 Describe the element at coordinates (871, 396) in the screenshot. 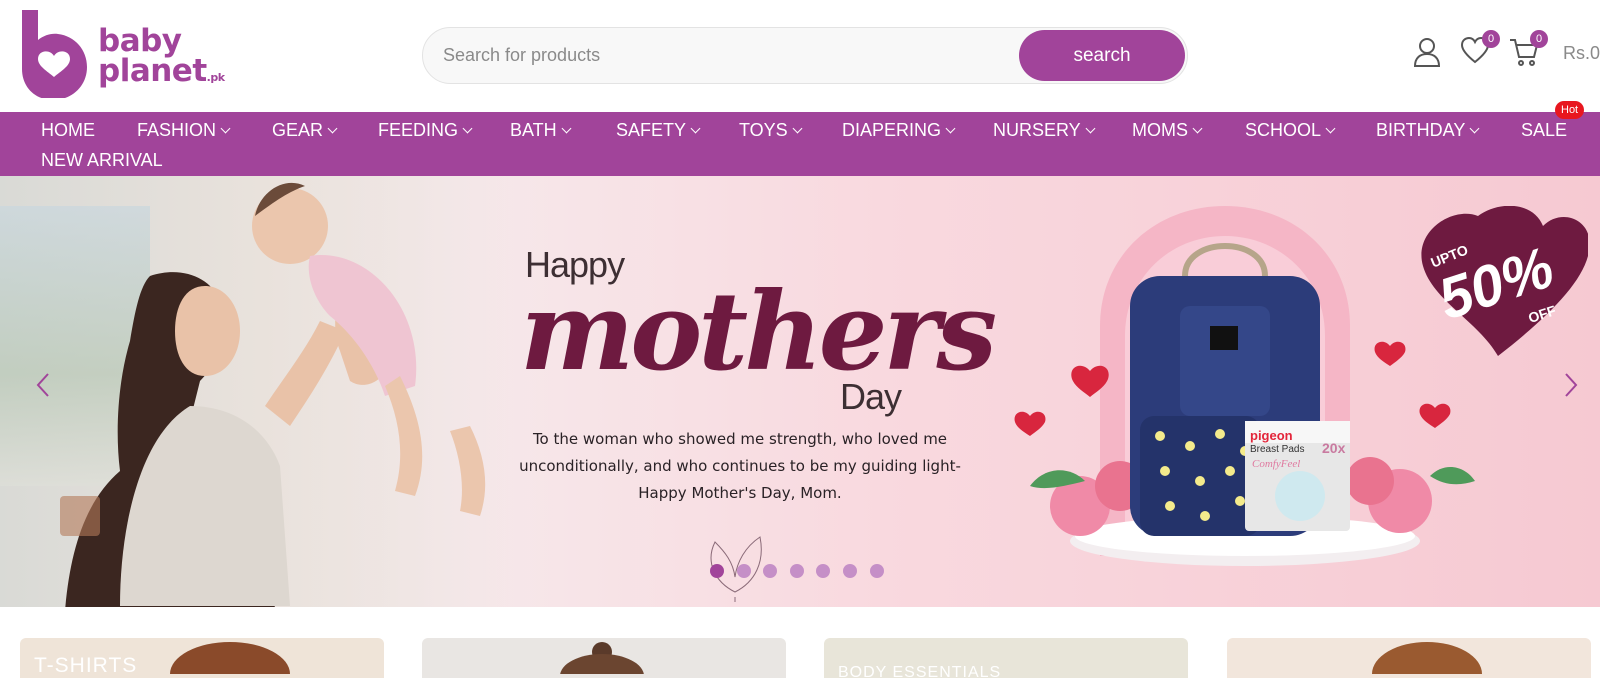

I see `hero-day-text: Day` at that location.